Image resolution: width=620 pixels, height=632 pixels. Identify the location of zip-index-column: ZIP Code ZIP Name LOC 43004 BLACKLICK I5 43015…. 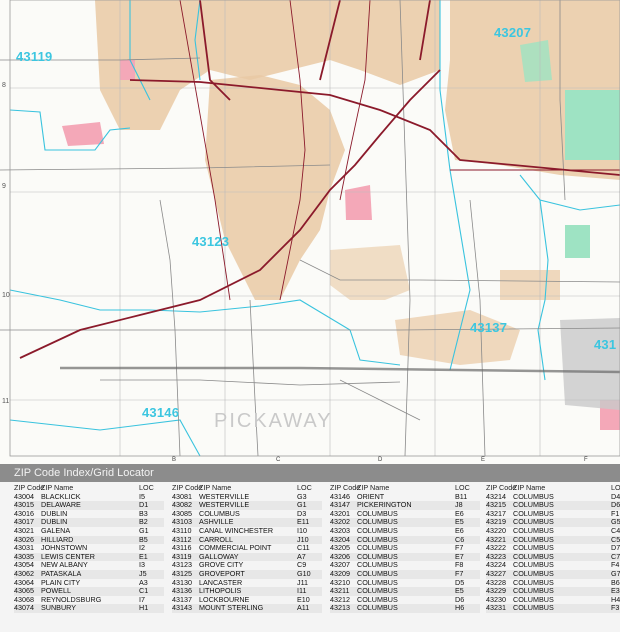
(89, 548).